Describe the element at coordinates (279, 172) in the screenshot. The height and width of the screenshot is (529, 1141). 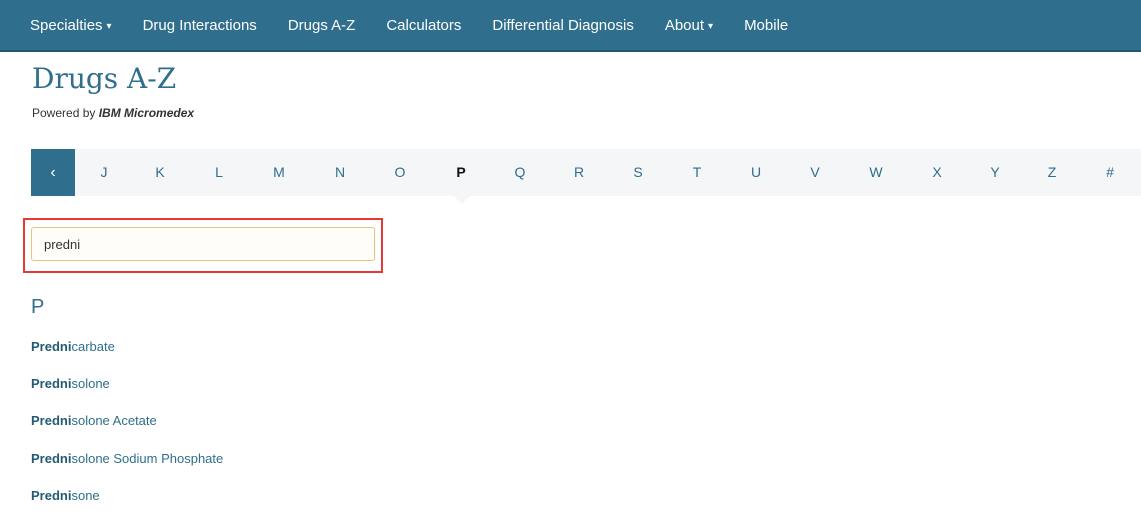
I see `letter-m: M` at that location.